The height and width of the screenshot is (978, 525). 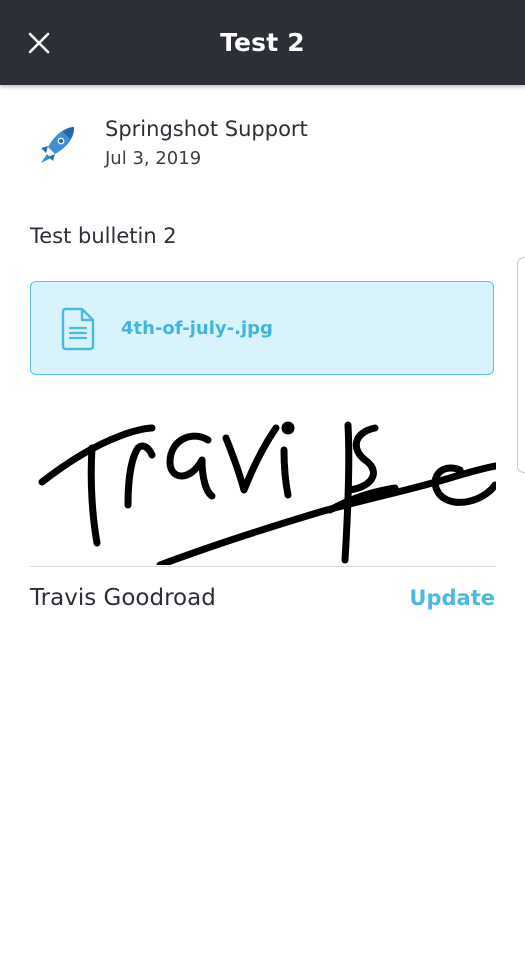 I want to click on author-name: Springshot Support, so click(x=206, y=129).